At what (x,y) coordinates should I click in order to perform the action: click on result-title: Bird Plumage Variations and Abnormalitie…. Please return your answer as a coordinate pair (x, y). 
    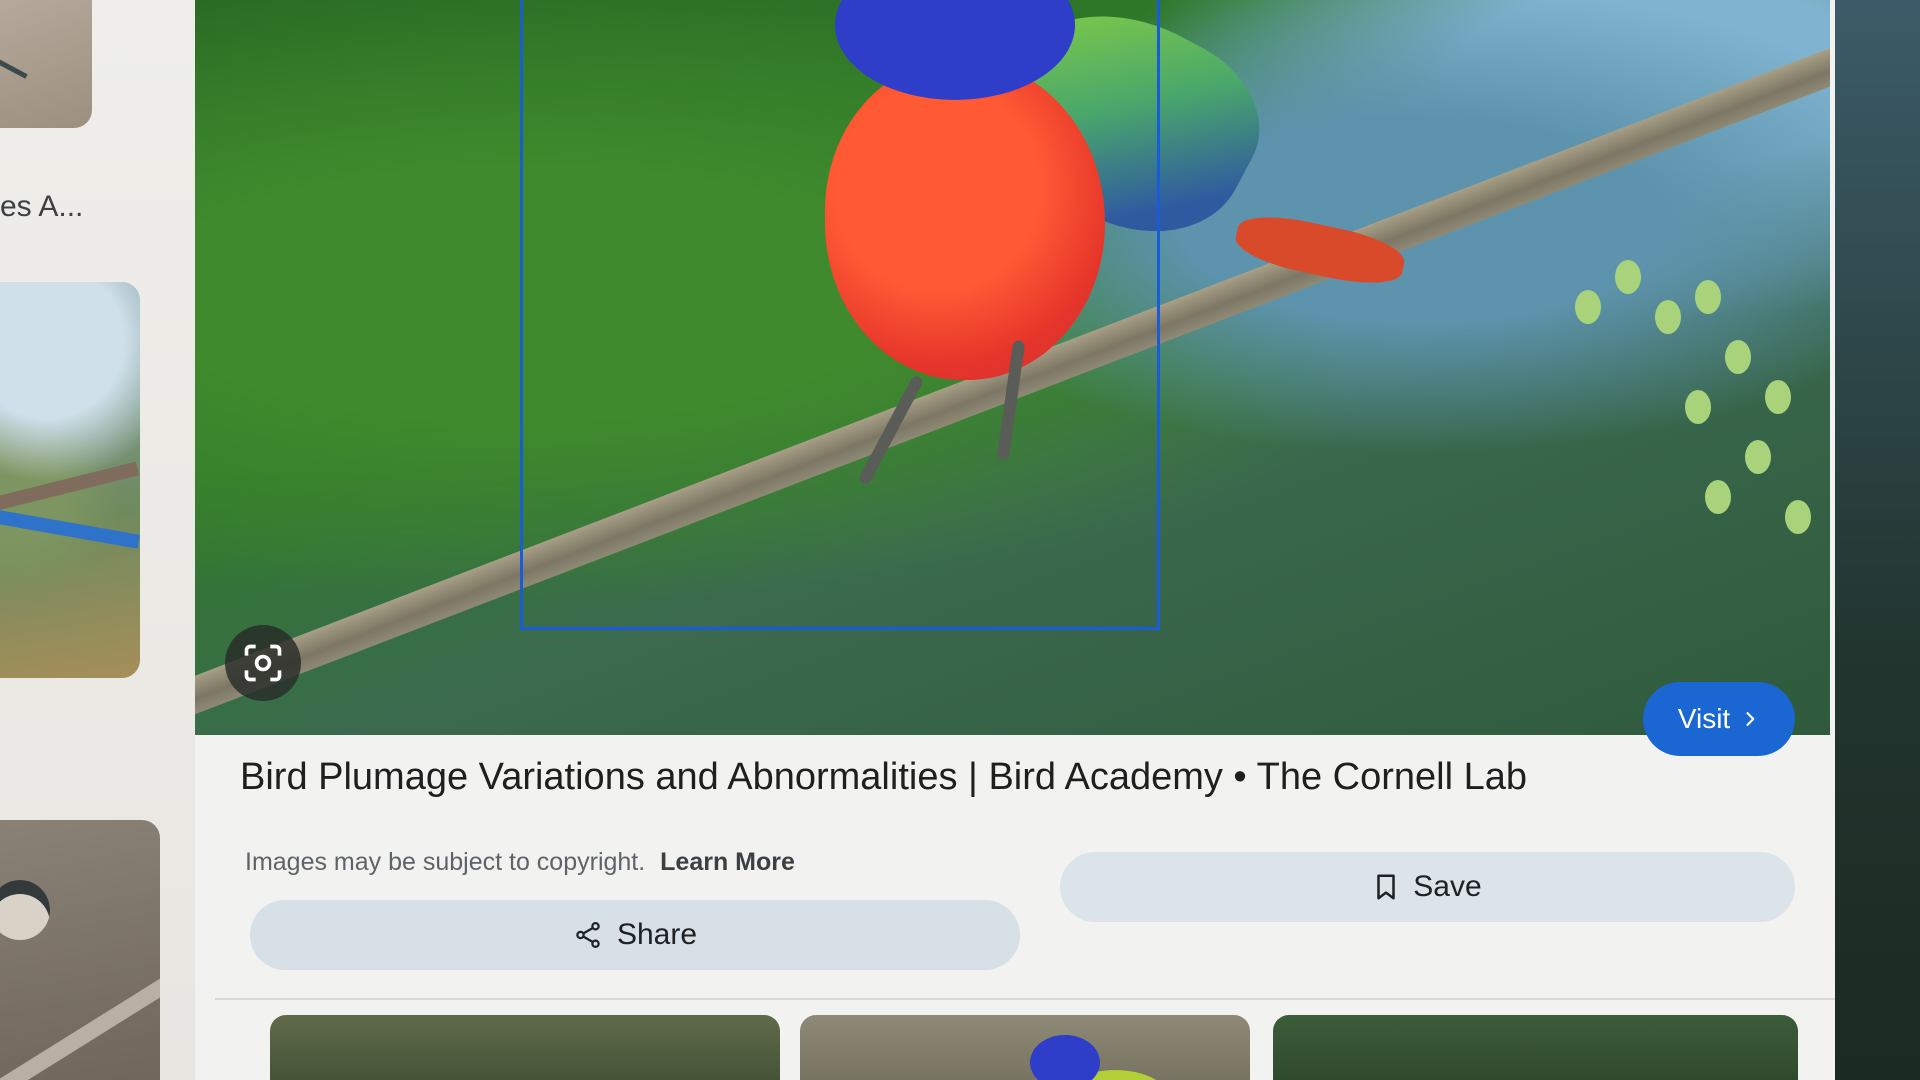
    Looking at the image, I should click on (890, 777).